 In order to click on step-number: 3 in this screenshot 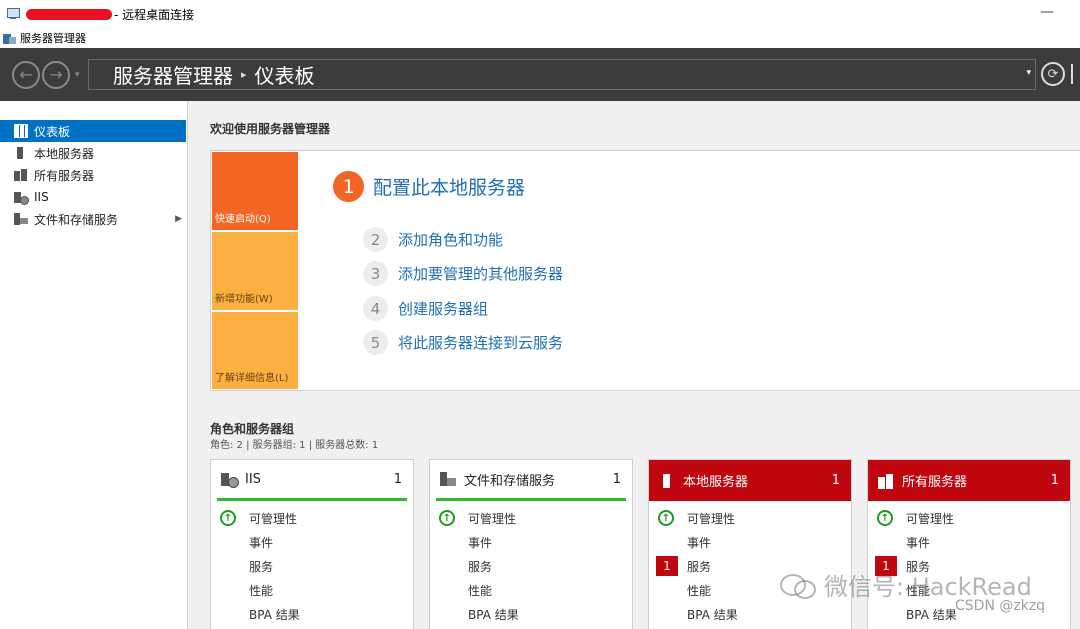, I will do `click(375, 273)`.